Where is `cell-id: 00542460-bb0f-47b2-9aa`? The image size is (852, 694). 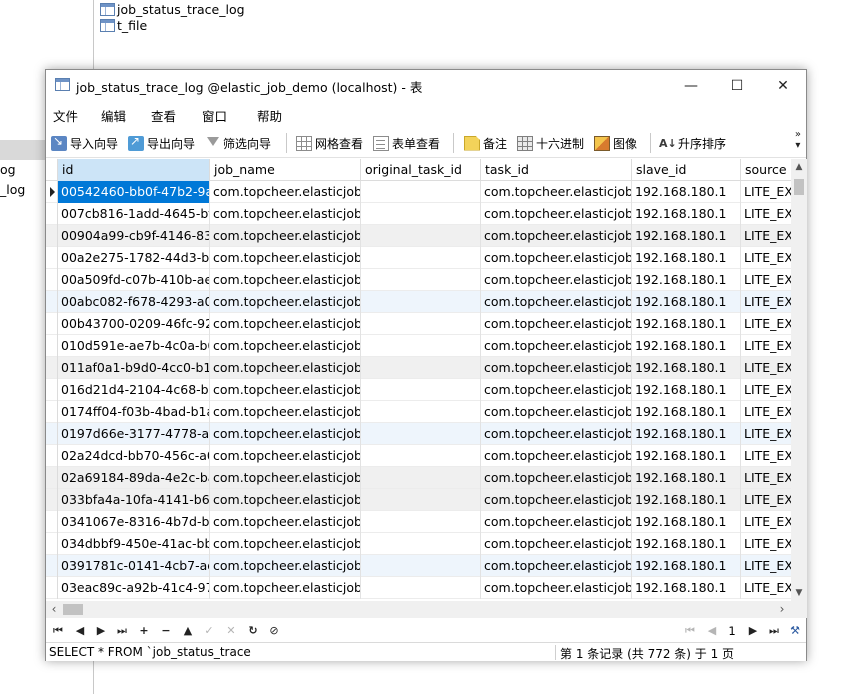 cell-id: 00542460-bb0f-47b2-9aa is located at coordinates (134, 192).